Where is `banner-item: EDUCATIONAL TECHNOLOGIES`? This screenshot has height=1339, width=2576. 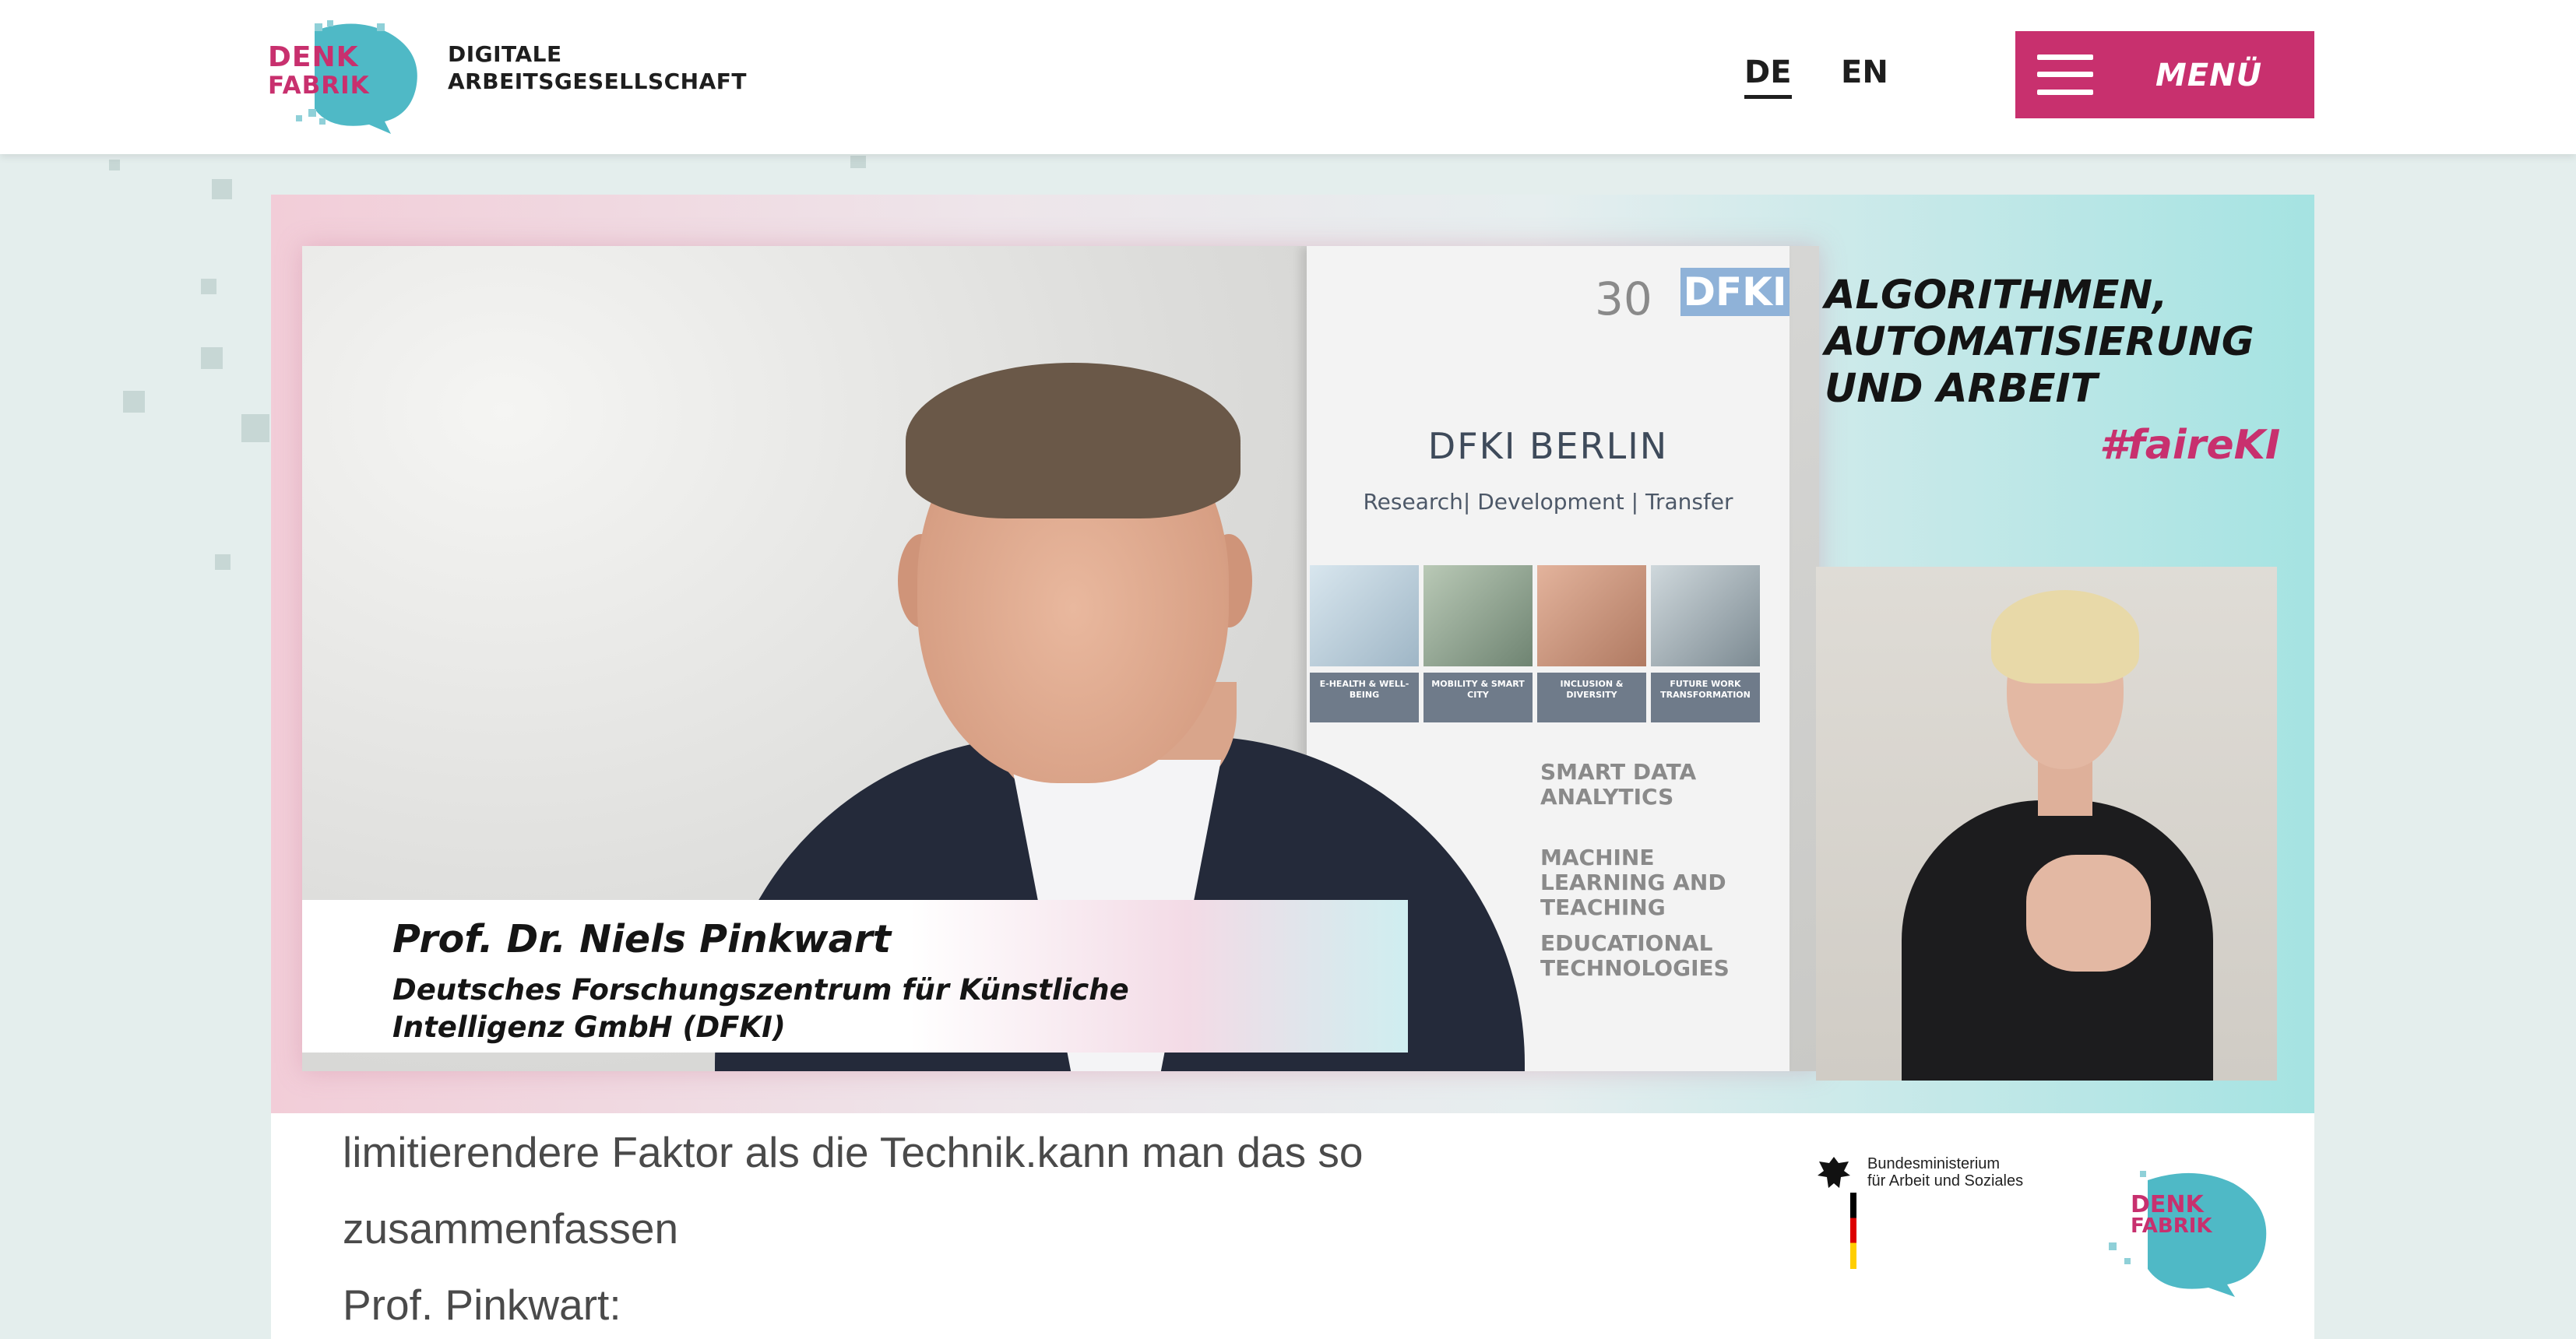
banner-item: EDUCATIONAL TECHNOLOGIES is located at coordinates (1635, 955).